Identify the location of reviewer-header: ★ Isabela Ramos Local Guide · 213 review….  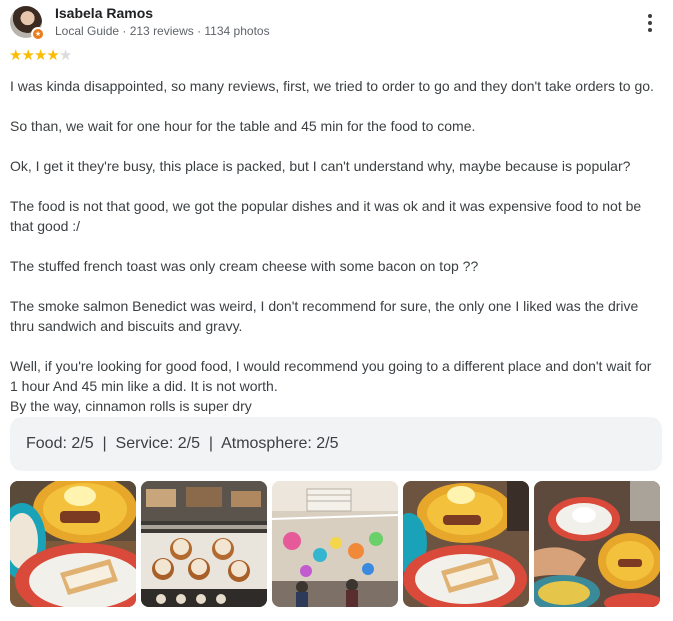
(140, 23).